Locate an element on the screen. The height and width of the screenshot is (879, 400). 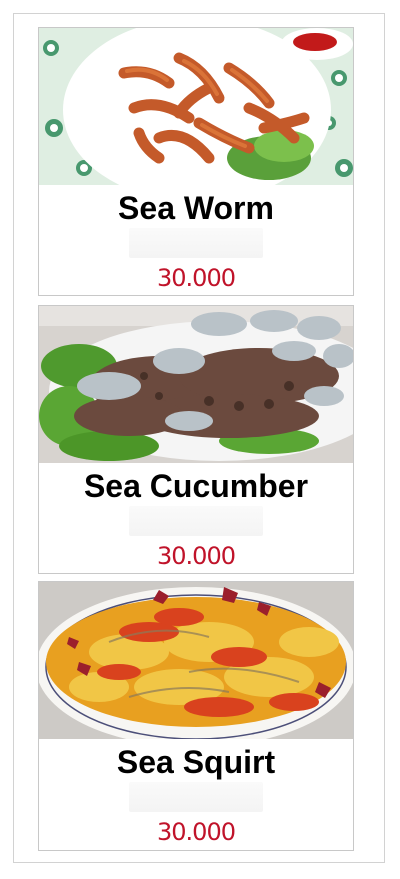
sea-worm-photo is located at coordinates (196, 106).